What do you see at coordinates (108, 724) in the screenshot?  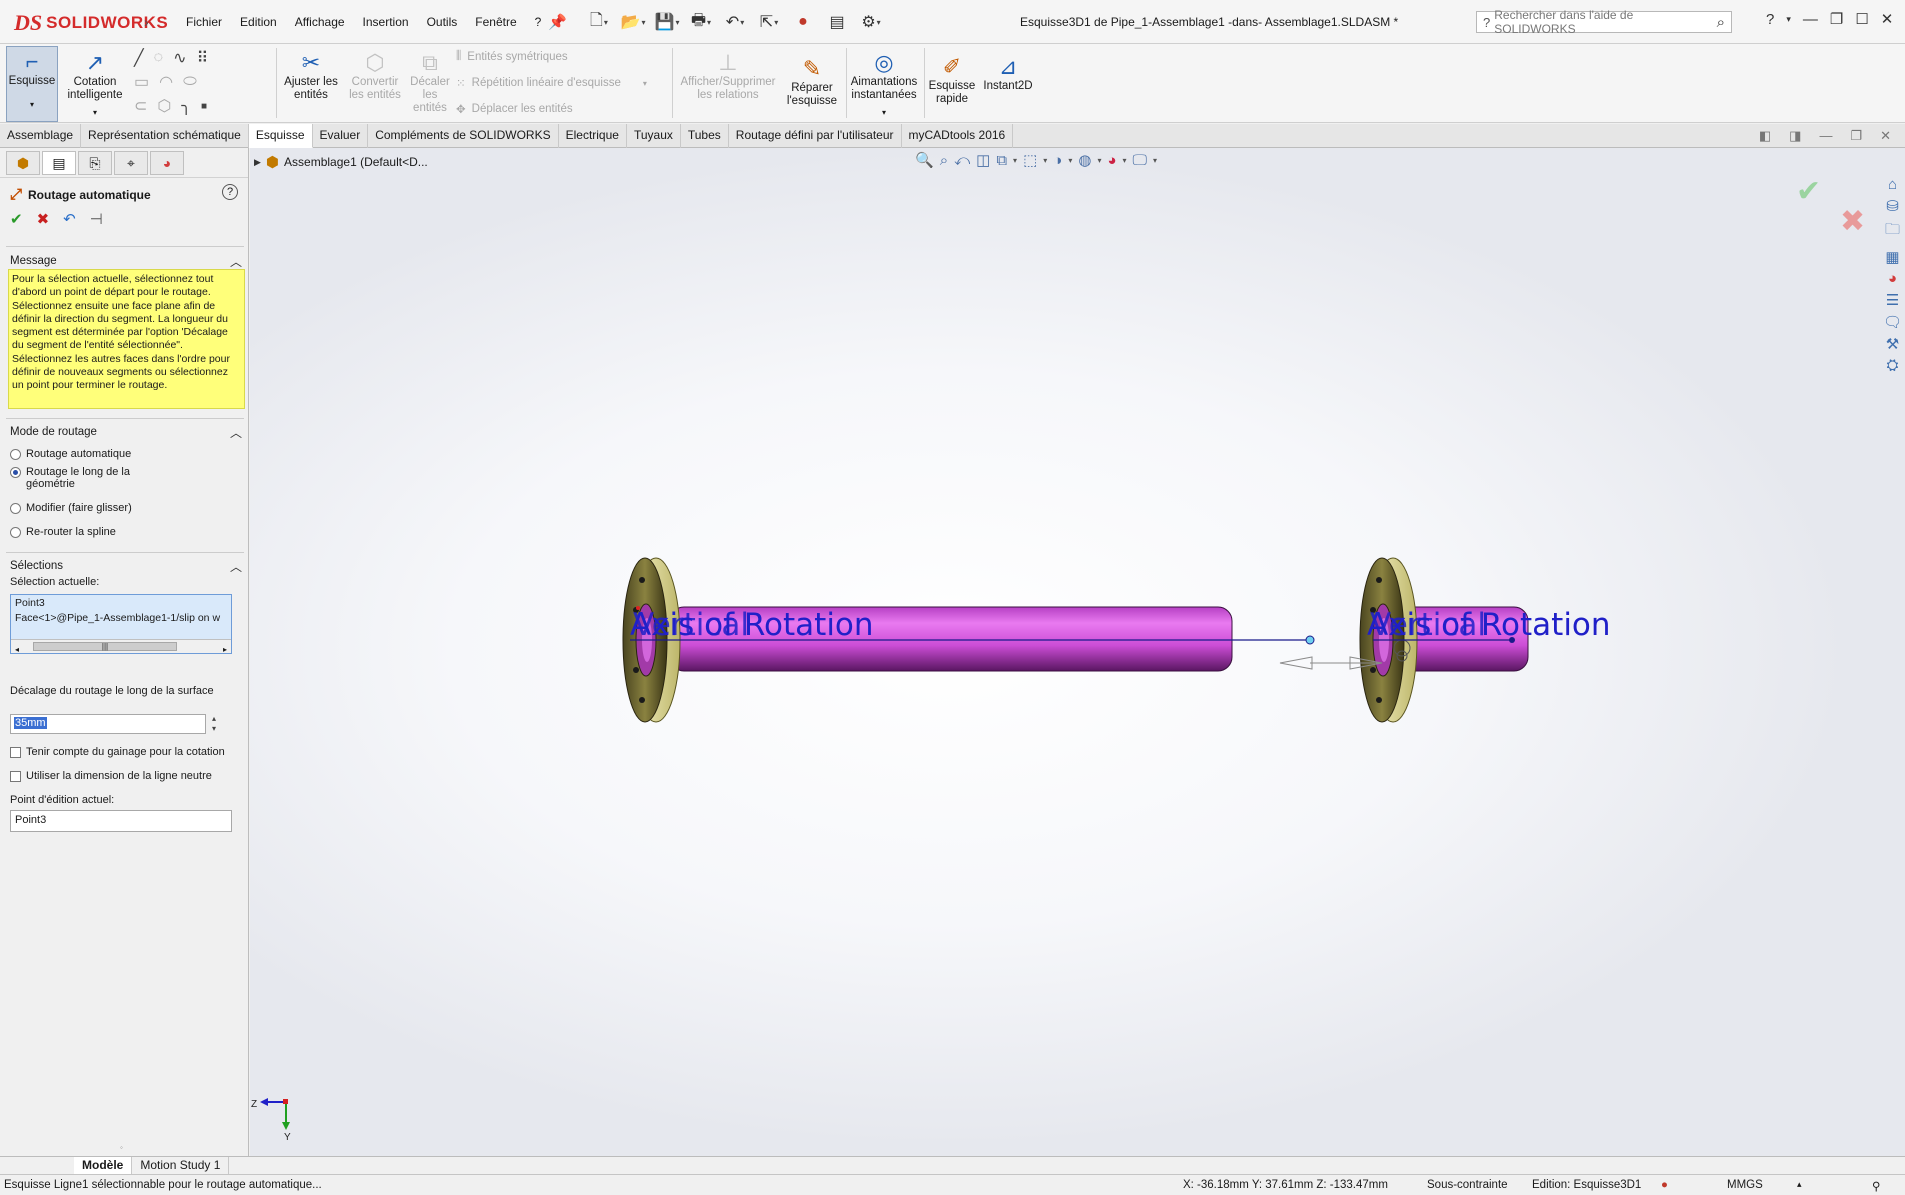 I see `offset-input: 35mm` at bounding box center [108, 724].